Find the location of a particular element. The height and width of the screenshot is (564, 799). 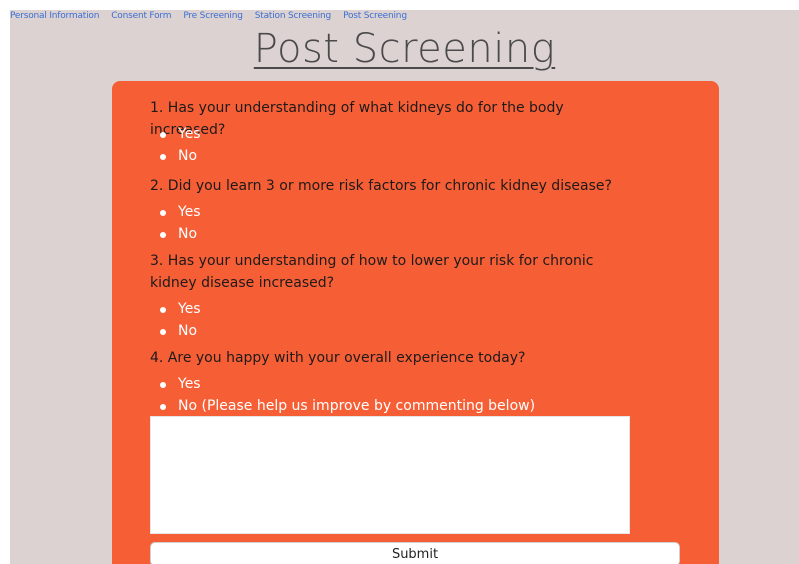

submit-button: Submit is located at coordinates (415, 553).